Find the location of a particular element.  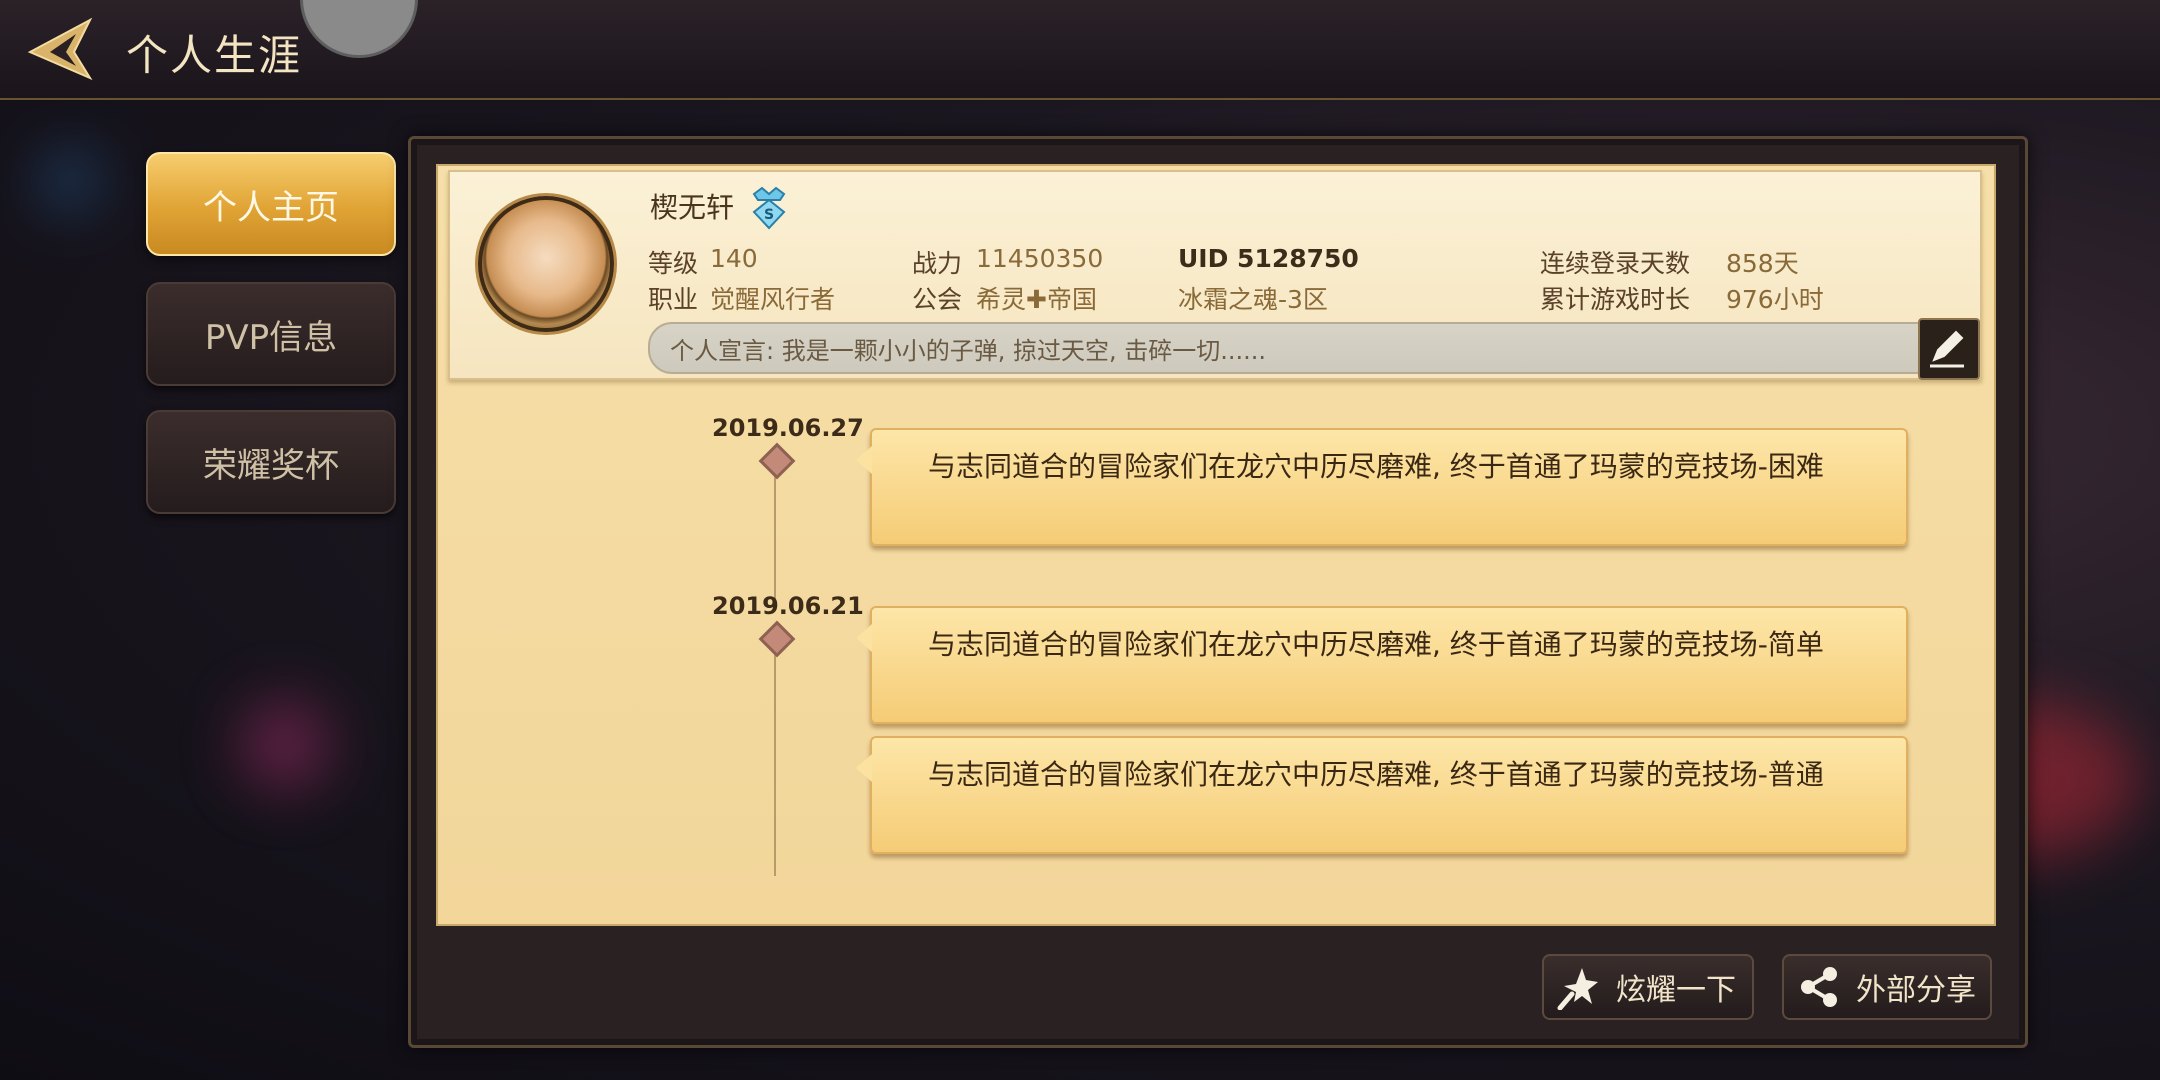

back-arrow-icon is located at coordinates (57, 49).